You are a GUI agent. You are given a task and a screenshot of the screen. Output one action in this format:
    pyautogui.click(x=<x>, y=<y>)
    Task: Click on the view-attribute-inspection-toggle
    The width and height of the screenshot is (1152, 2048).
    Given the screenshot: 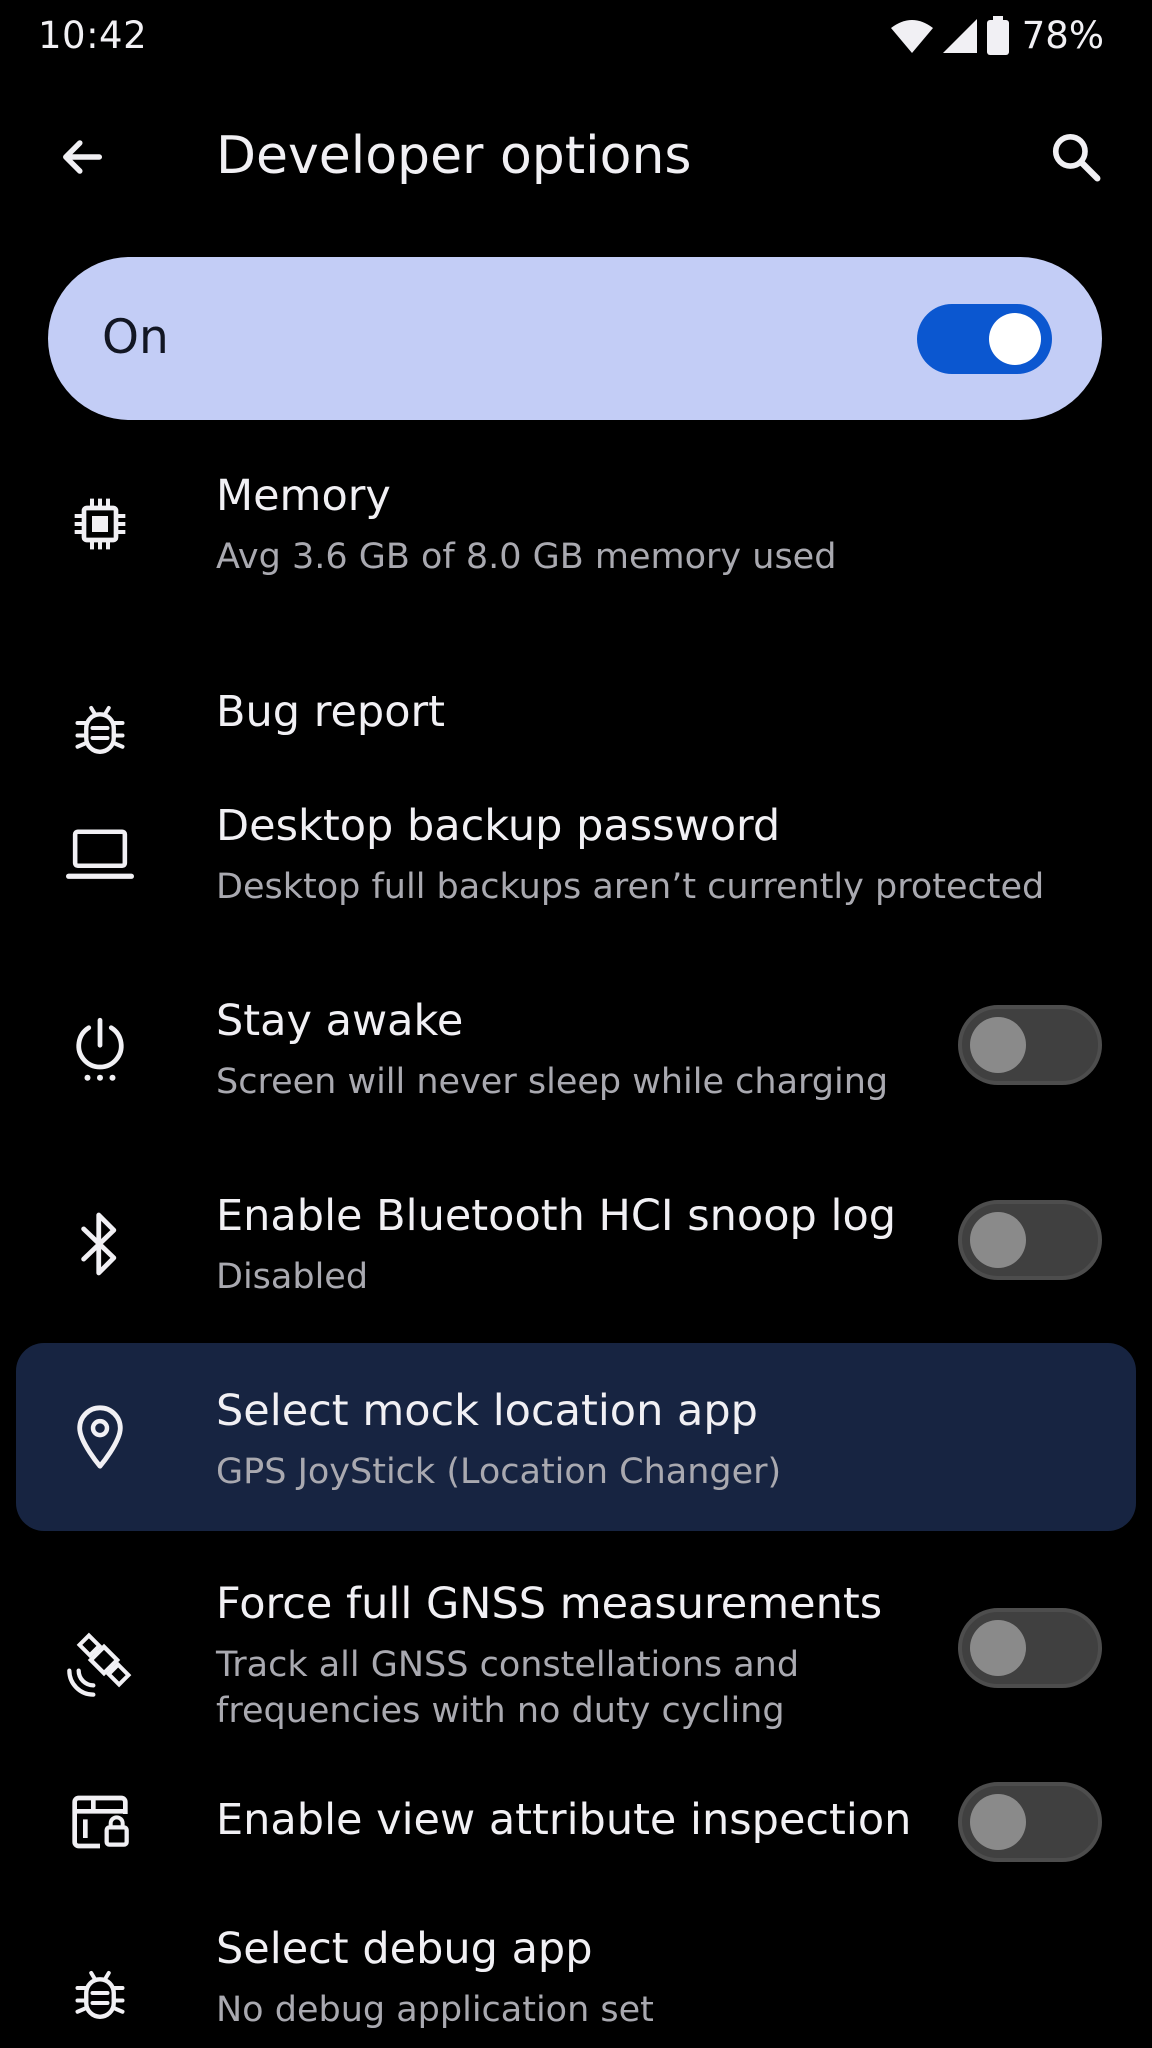 What is the action you would take?
    pyautogui.click(x=1030, y=1822)
    